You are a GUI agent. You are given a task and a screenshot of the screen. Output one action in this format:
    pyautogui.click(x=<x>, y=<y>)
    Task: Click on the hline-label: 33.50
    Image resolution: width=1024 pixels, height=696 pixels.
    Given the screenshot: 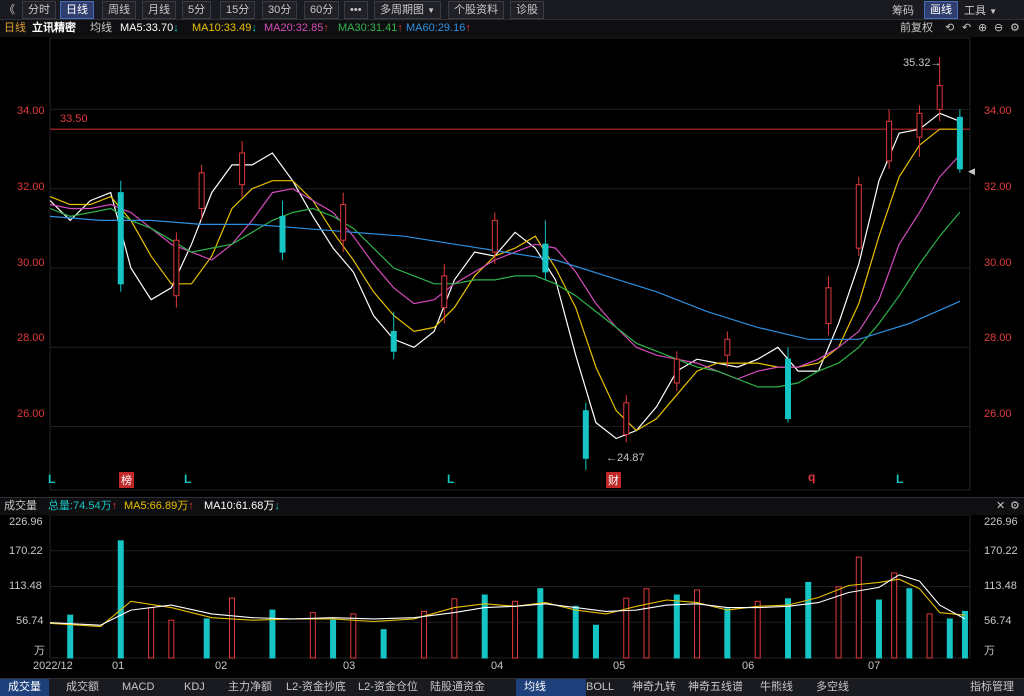 What is the action you would take?
    pyautogui.click(x=74, y=119)
    